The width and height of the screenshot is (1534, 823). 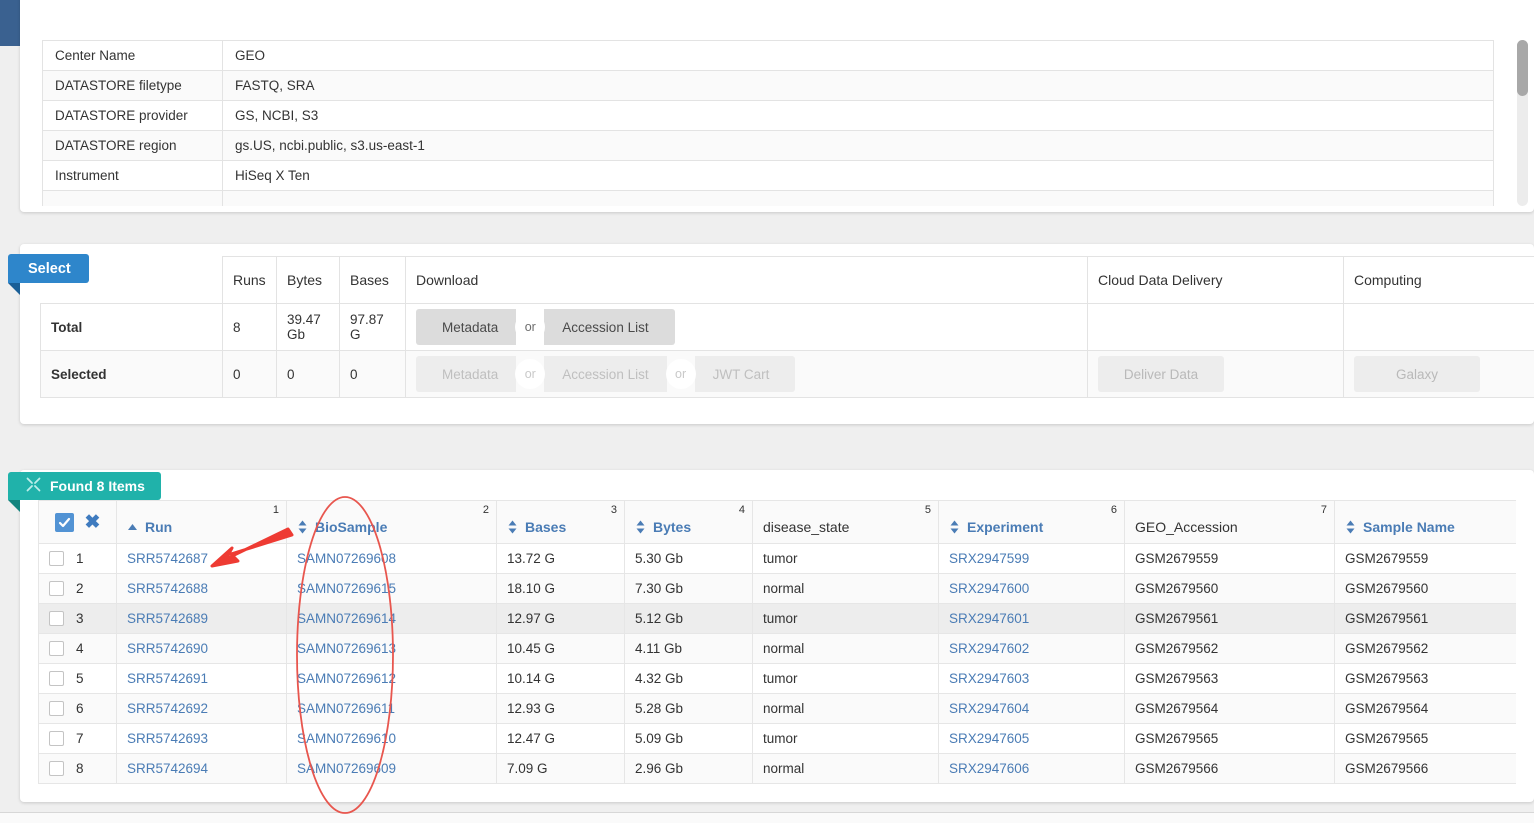 I want to click on selected-bytes: 0, so click(x=308, y=374).